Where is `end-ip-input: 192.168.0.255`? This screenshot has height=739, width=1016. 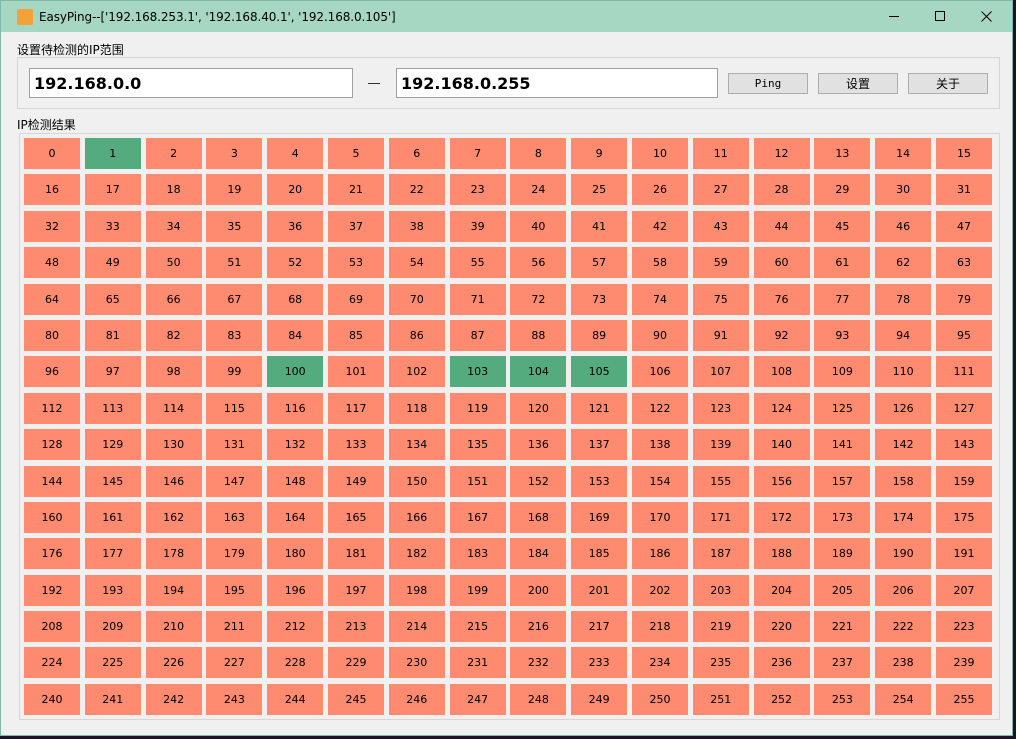 end-ip-input: 192.168.0.255 is located at coordinates (557, 83).